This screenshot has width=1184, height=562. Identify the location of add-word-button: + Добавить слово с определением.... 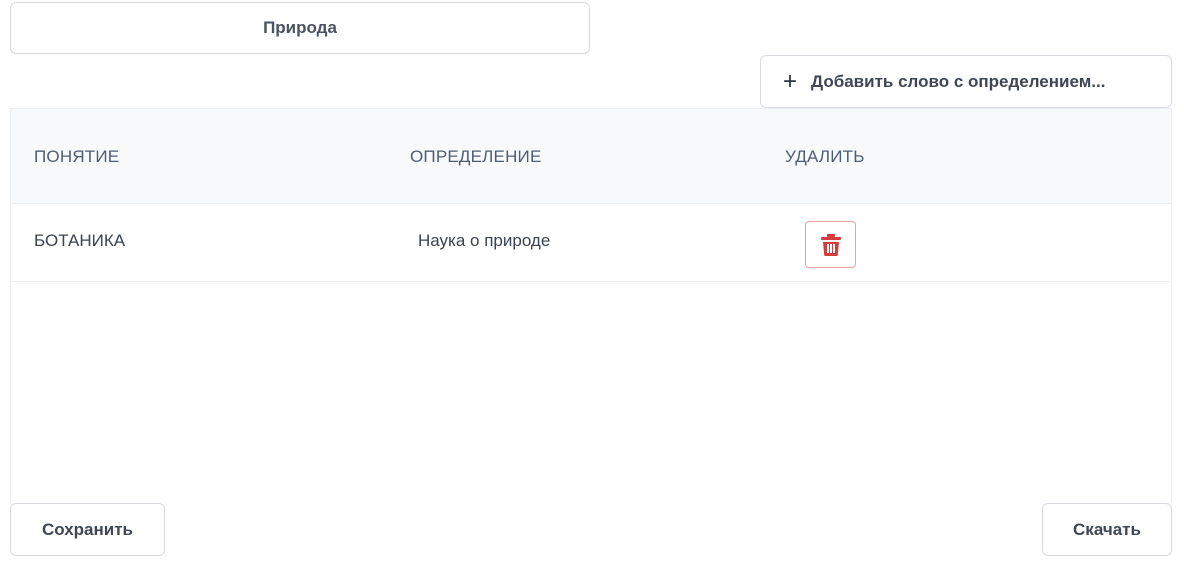
(966, 81).